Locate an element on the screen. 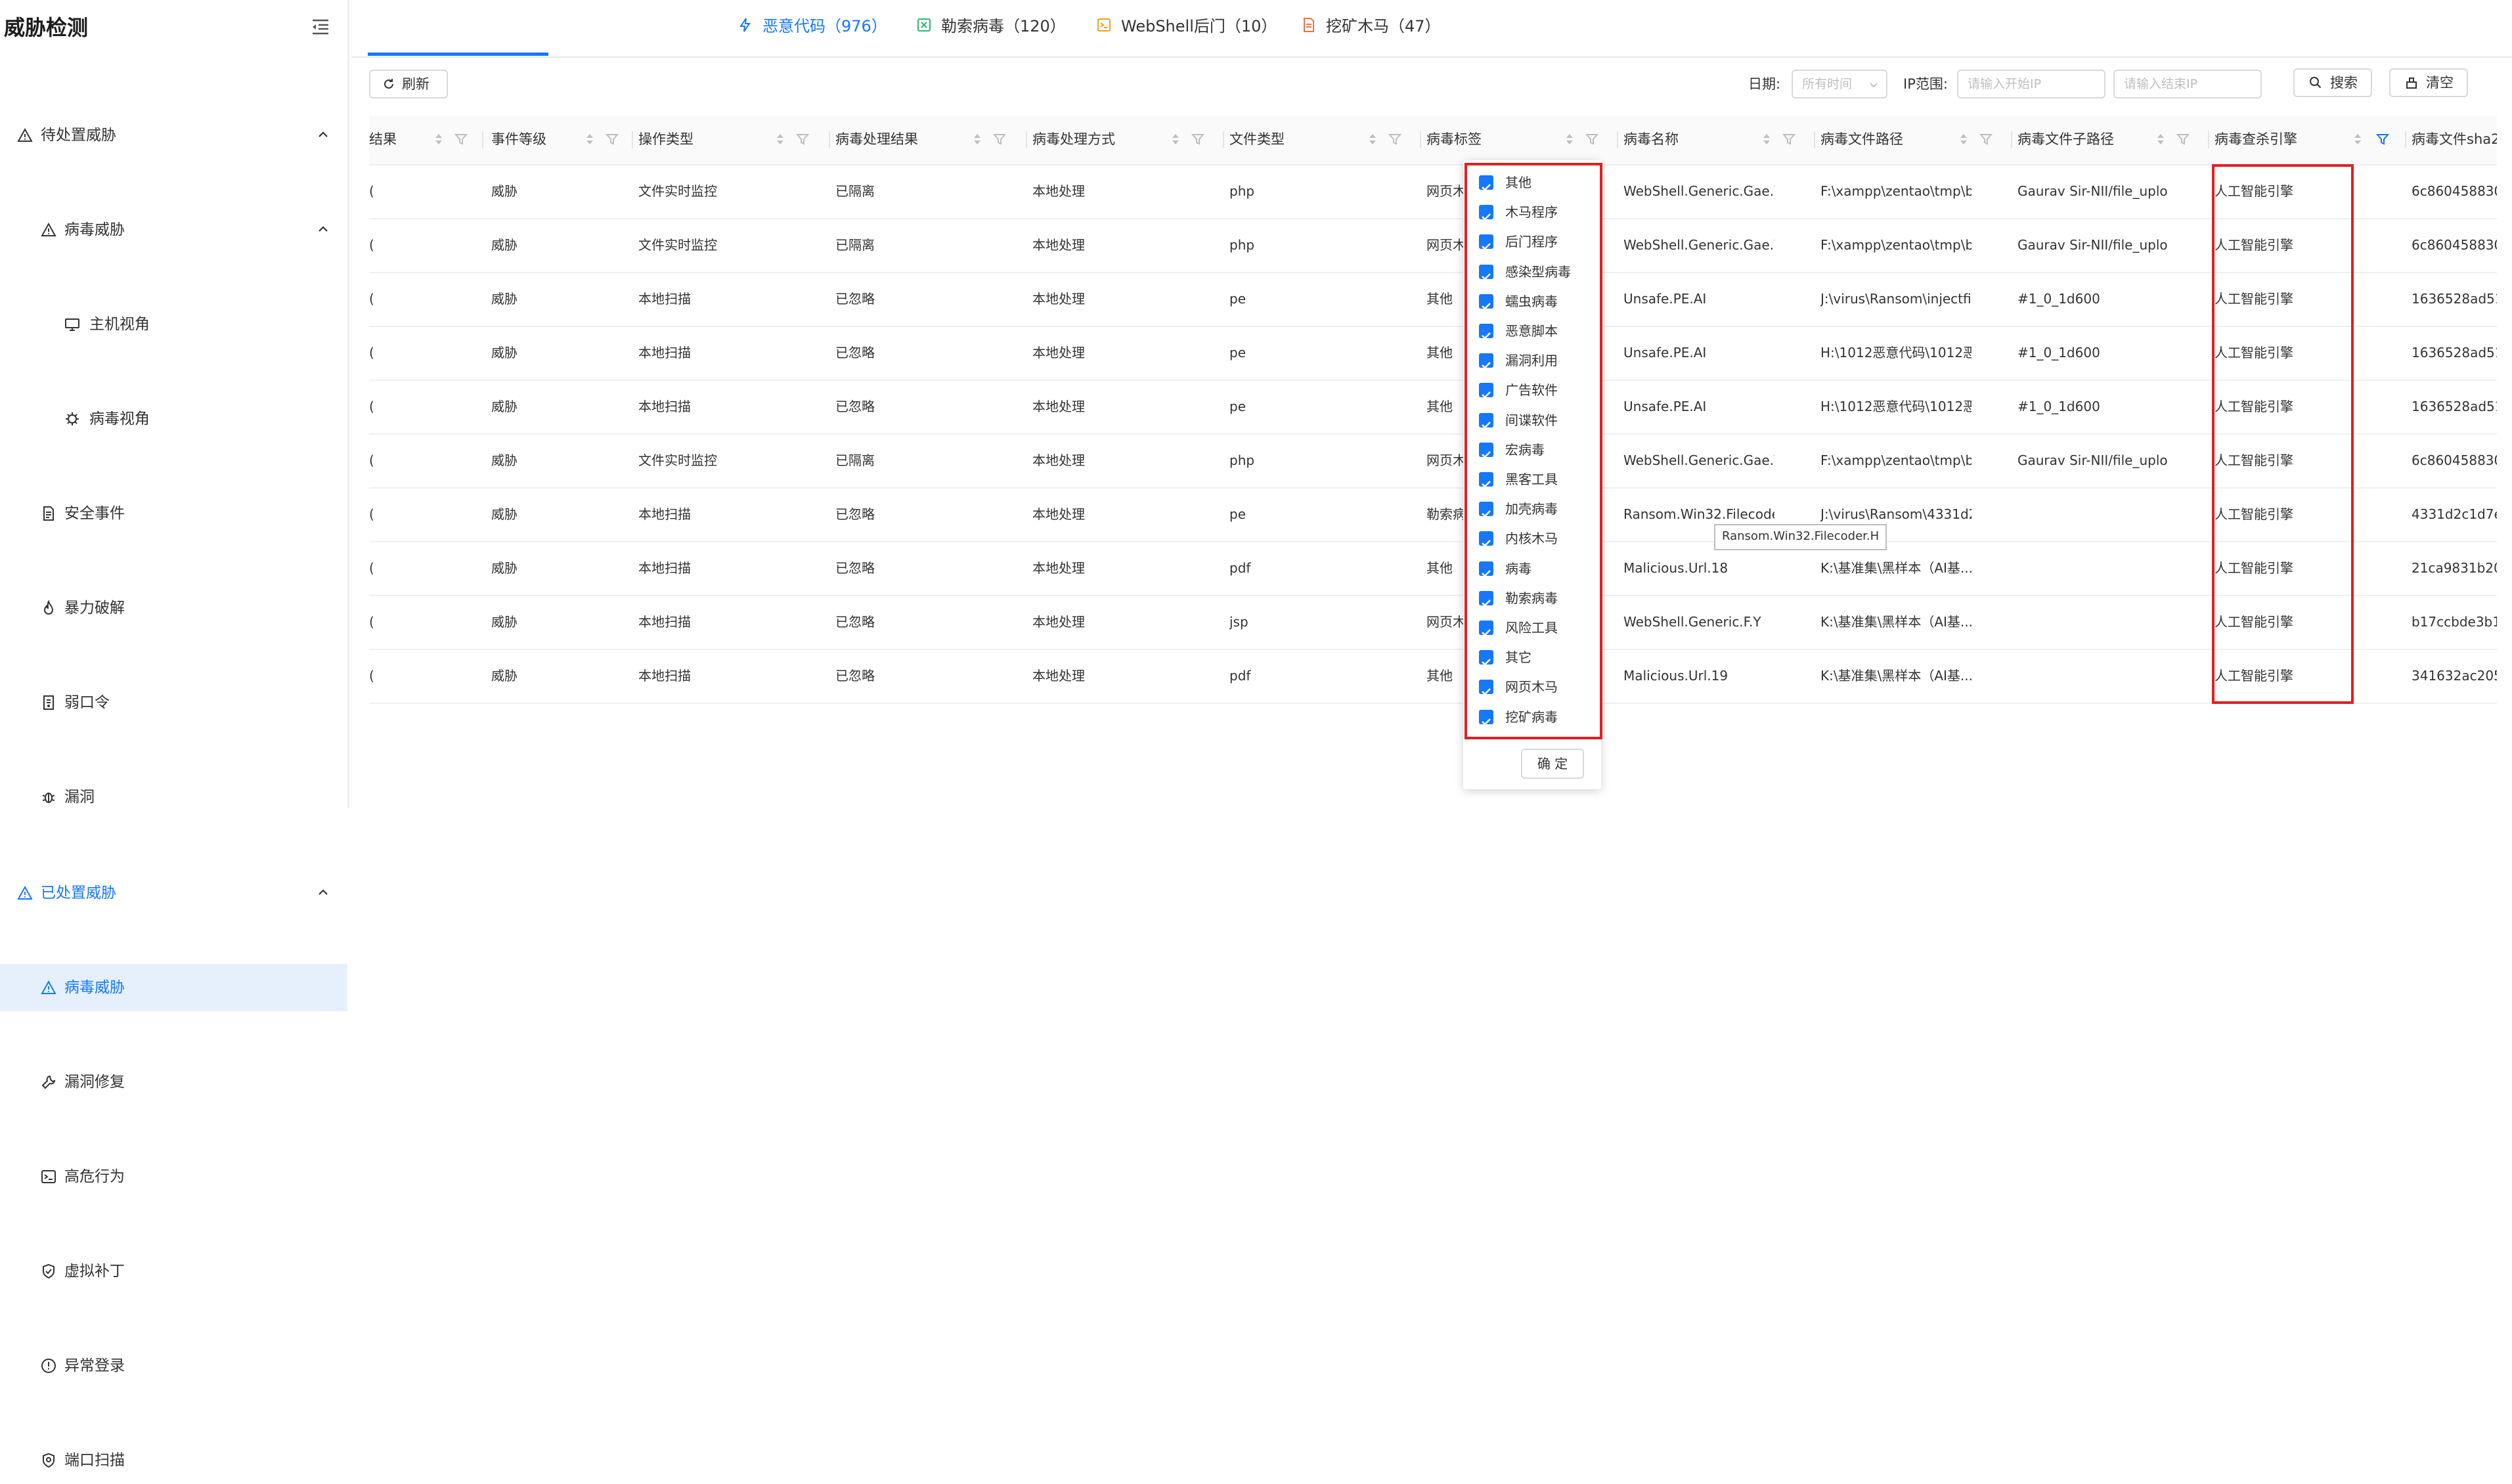  date-select: 所有时间 is located at coordinates (1839, 84).